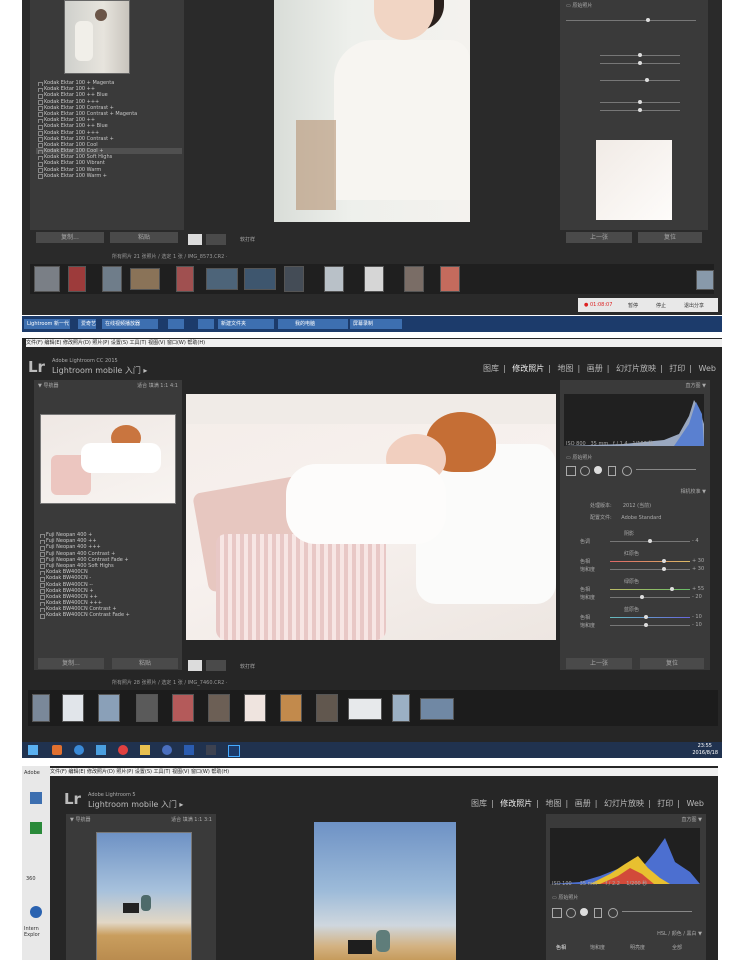  What do you see at coordinates (661, 305) in the screenshot?
I see `stop-recording-button: 停止` at bounding box center [661, 305].